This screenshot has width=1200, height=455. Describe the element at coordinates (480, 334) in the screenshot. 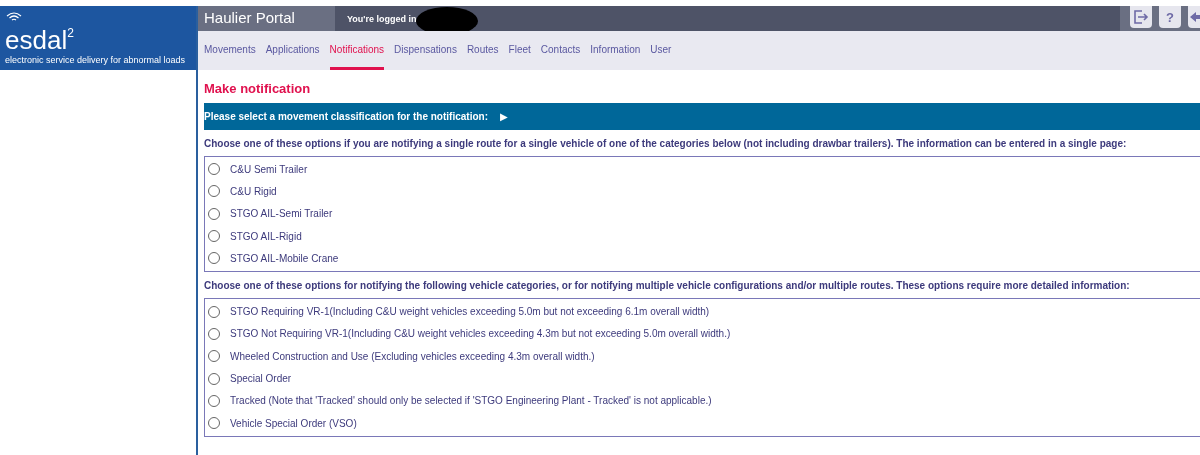

I see `option-label: STGO Not Requiring VR-1(Including C&U weight vehicles exceeding 4.3m but not exceeding 5.0m overall width.)` at that location.